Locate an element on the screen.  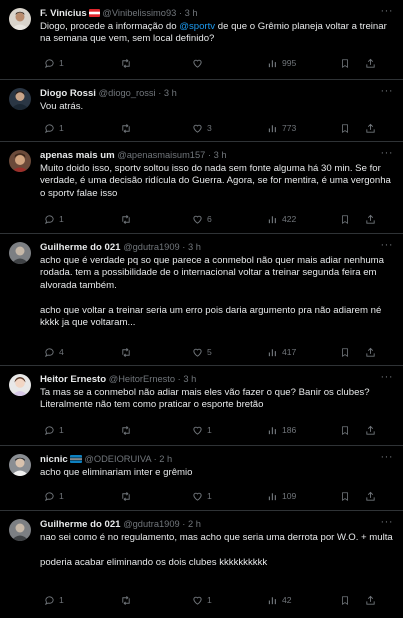
display-name: nicnic is located at coordinates (54, 459).